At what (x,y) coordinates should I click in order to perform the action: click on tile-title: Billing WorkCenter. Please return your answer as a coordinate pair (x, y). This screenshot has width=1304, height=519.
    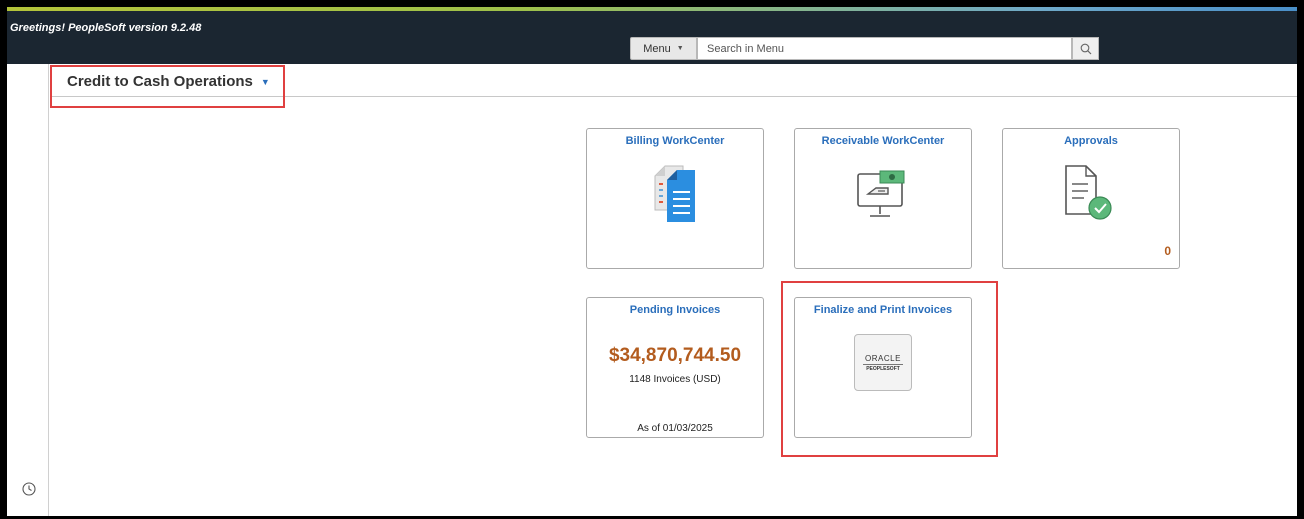
    Looking at the image, I should click on (675, 141).